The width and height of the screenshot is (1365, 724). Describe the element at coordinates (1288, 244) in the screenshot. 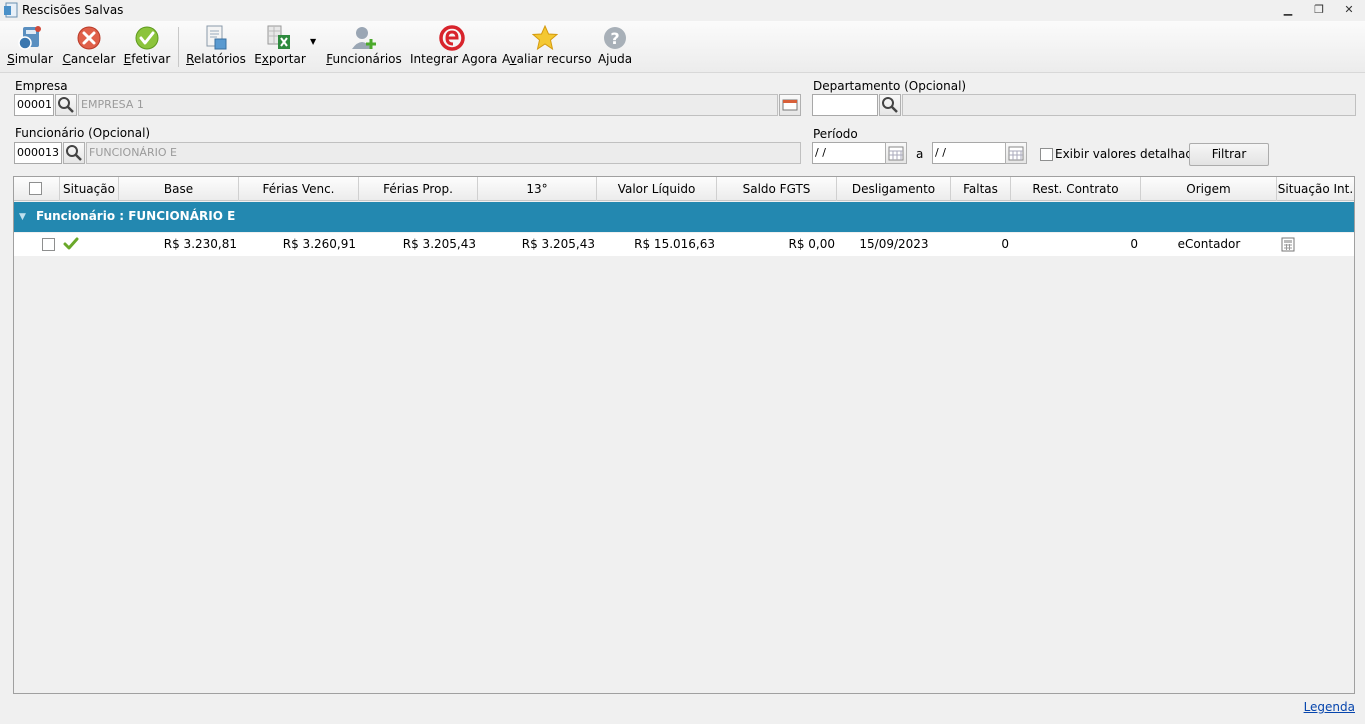

I see `calculator-icon` at that location.